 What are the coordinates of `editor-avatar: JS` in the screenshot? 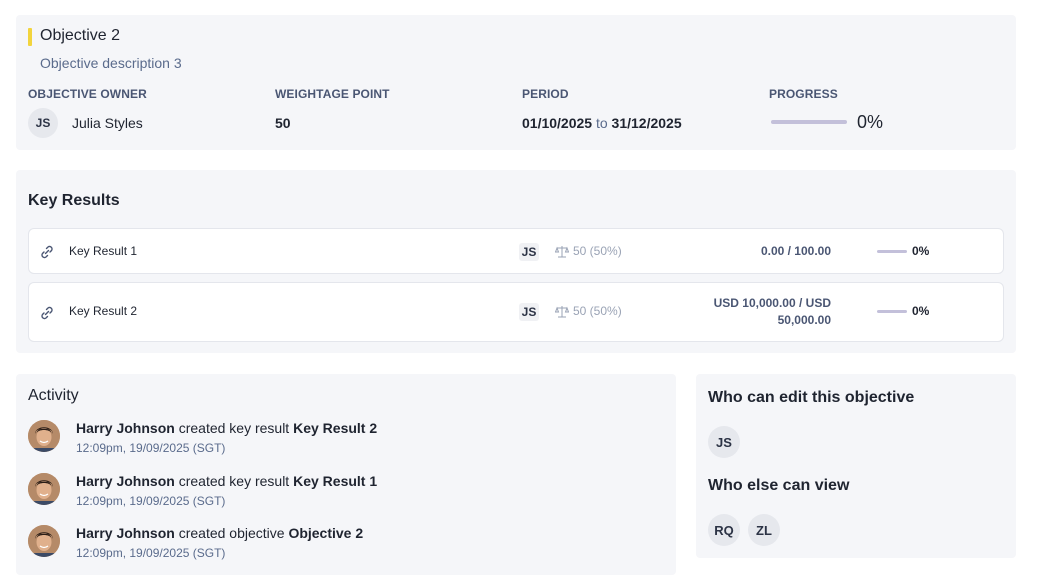 It's located at (724, 442).